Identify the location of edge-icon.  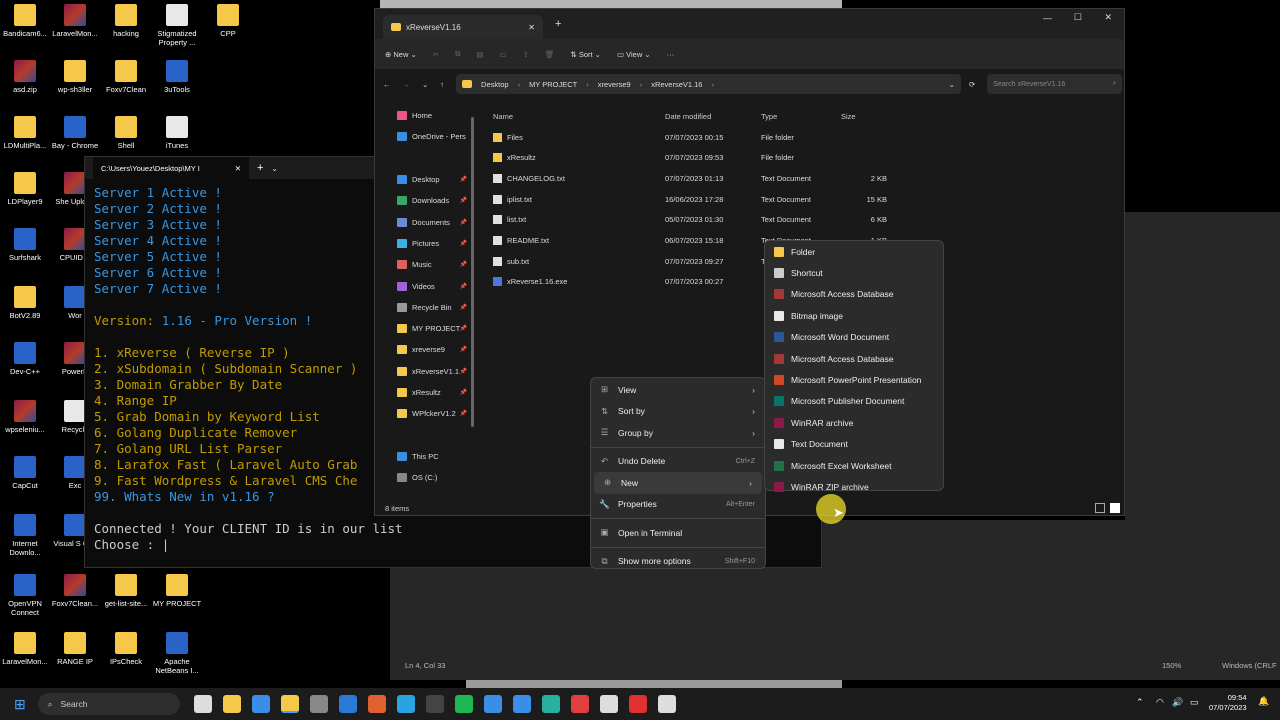
(550, 704).